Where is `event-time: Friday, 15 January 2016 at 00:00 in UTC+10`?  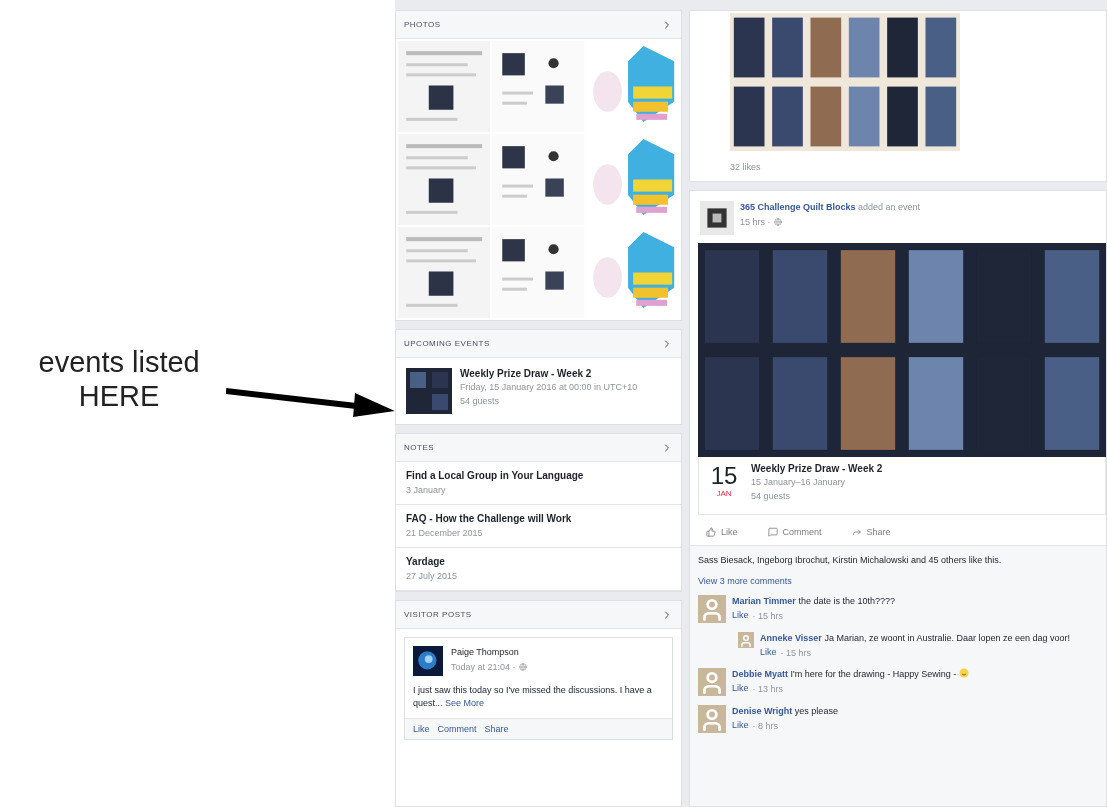
event-time: Friday, 15 January 2016 at 00:00 in UTC+10 is located at coordinates (549, 387).